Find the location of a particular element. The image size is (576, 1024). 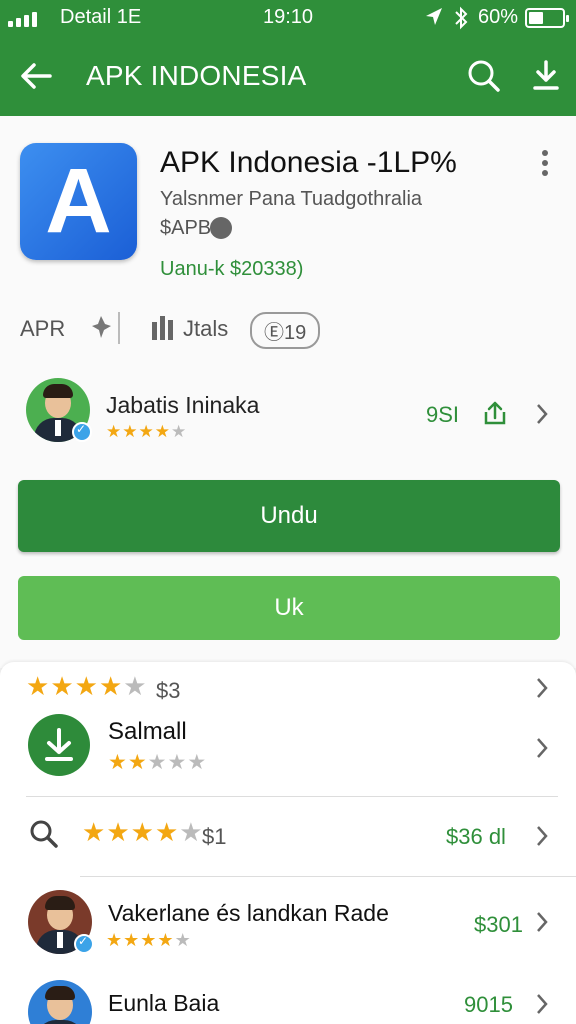

stats-label: Jtals is located at coordinates (206, 328).